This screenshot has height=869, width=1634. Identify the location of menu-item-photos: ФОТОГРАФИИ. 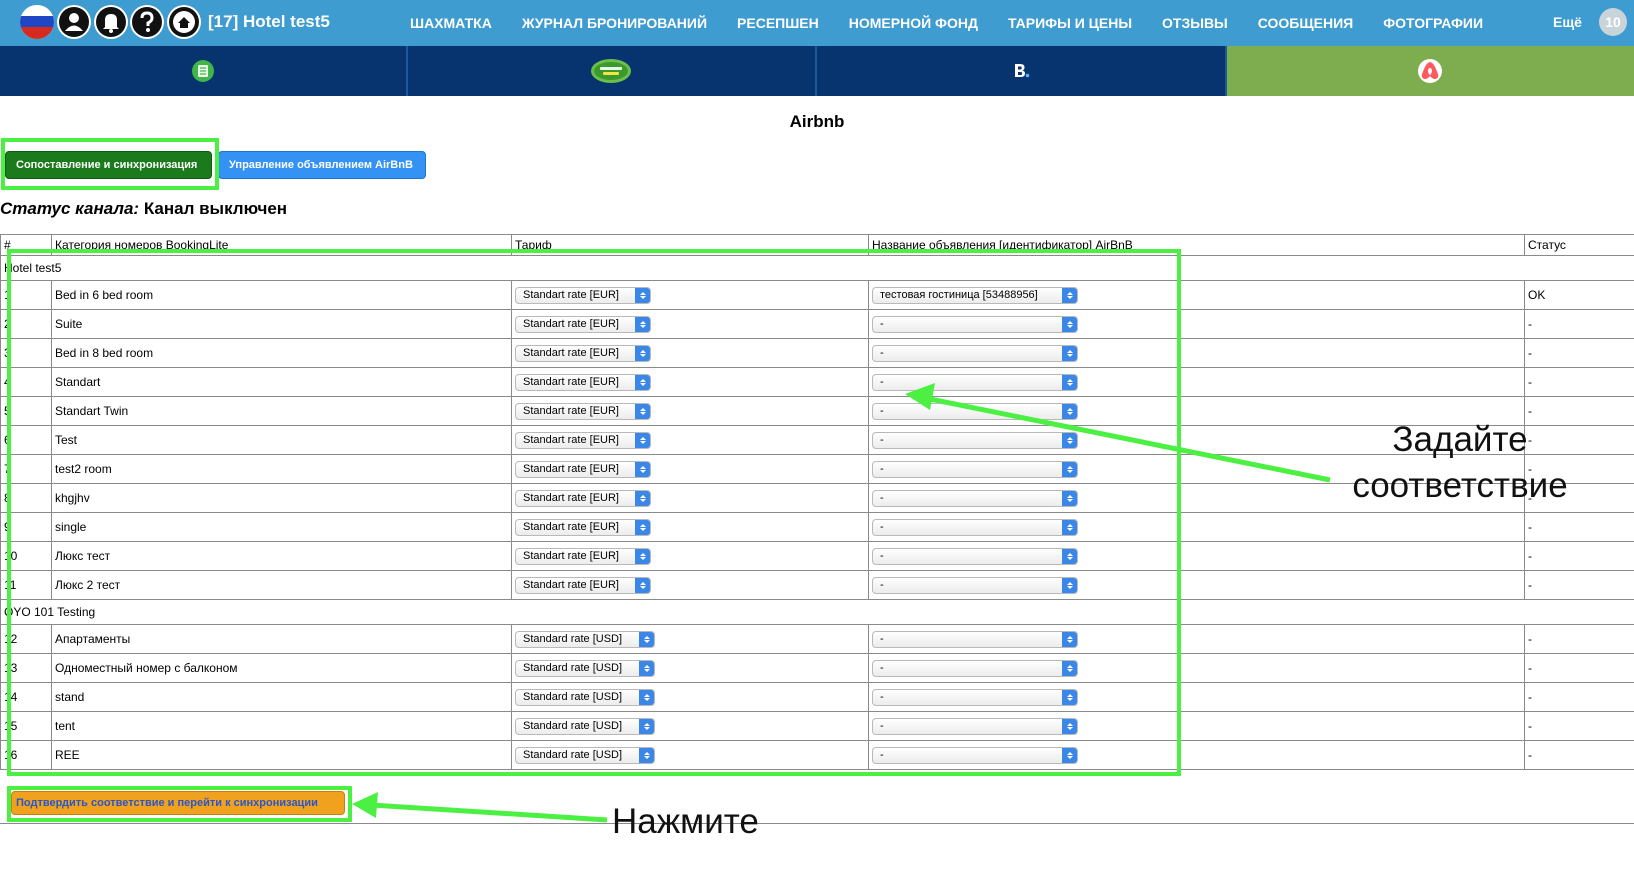
(1433, 23).